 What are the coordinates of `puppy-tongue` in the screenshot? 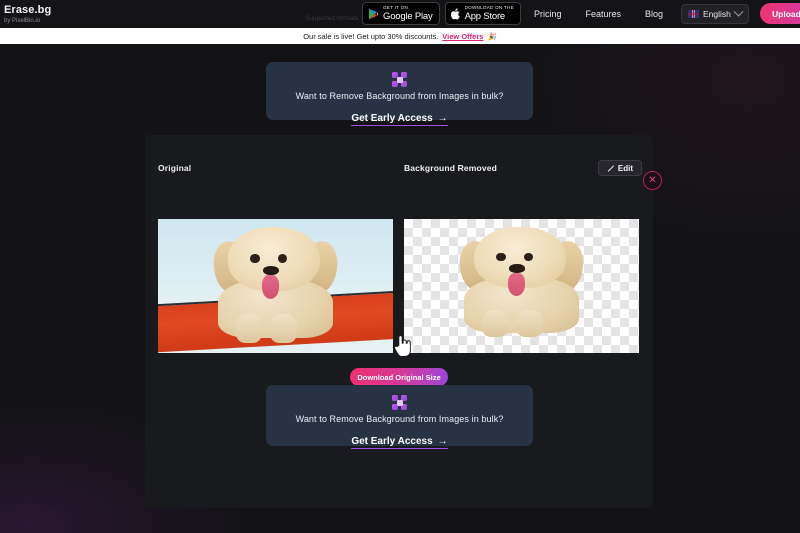 It's located at (270, 287).